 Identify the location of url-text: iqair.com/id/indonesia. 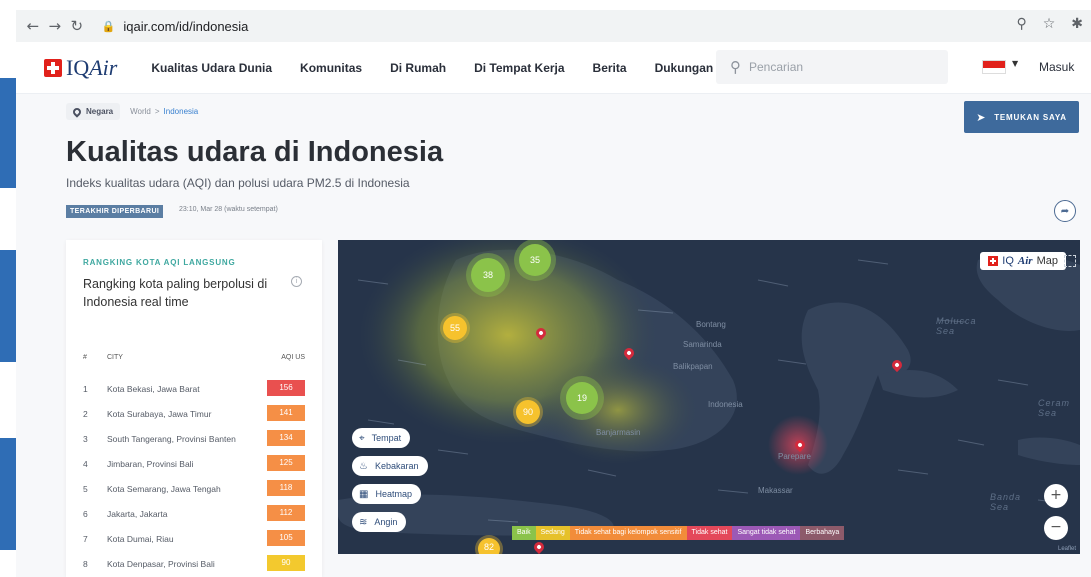
(186, 26).